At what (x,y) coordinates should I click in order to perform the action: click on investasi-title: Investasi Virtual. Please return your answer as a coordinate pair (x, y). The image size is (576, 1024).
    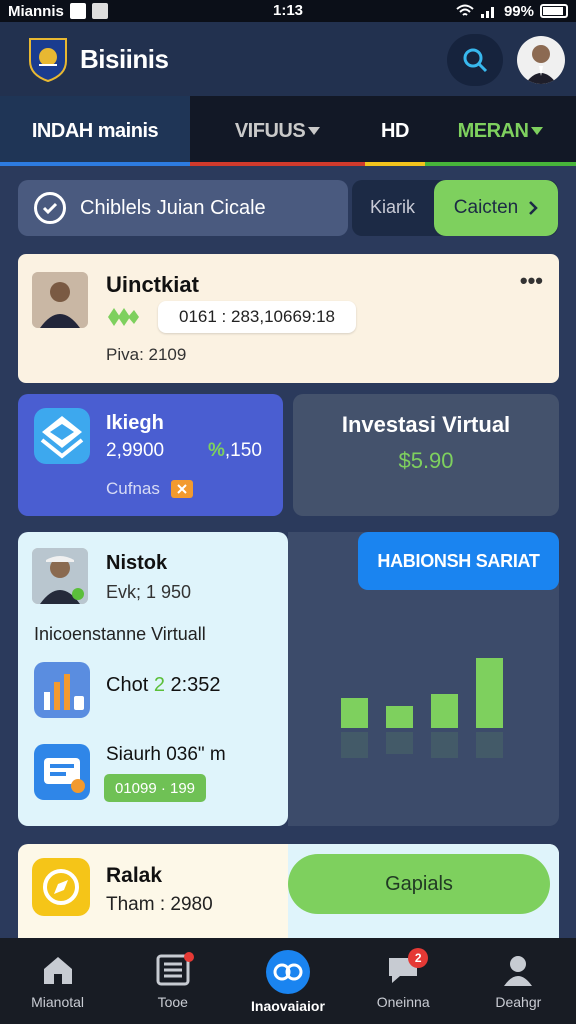
    Looking at the image, I should click on (426, 424).